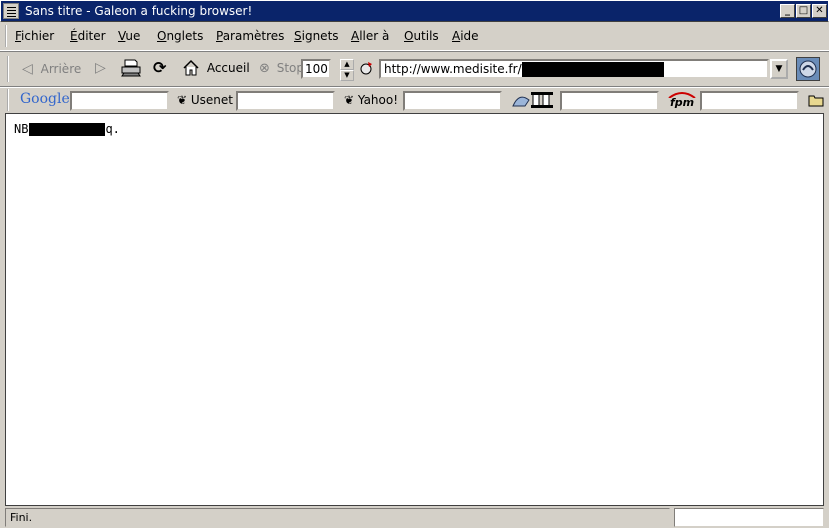  Describe the element at coordinates (11, 11) in the screenshot. I see `window-menu-icon` at that location.